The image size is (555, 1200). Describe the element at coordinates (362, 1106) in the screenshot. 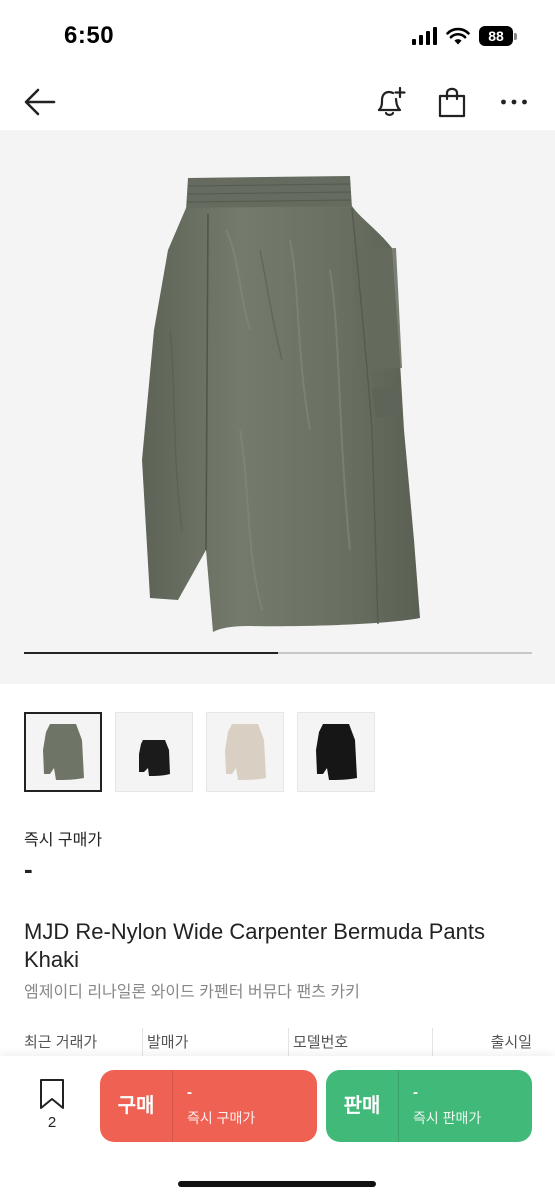

I see `sell-button-label: 판매` at that location.